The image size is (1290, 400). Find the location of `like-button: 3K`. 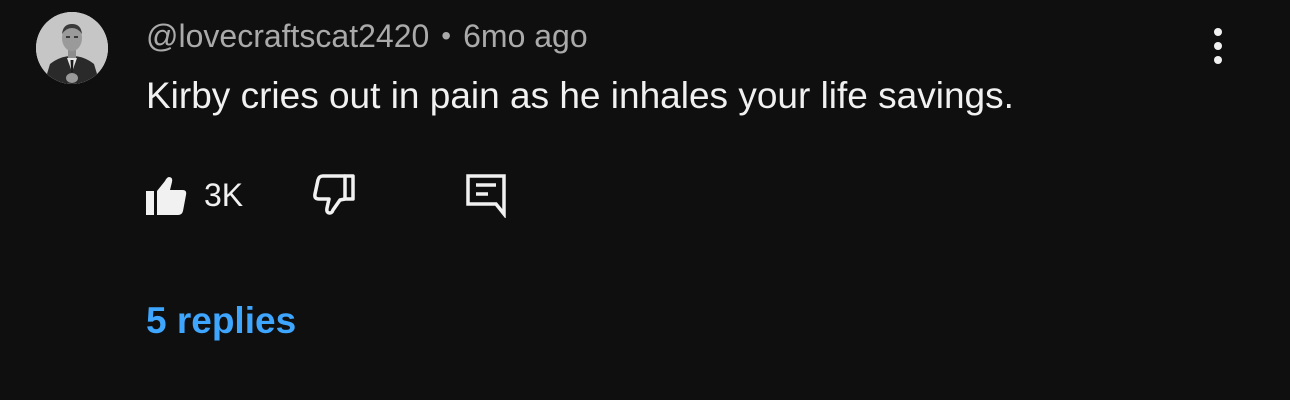

like-button: 3K is located at coordinates (193, 195).